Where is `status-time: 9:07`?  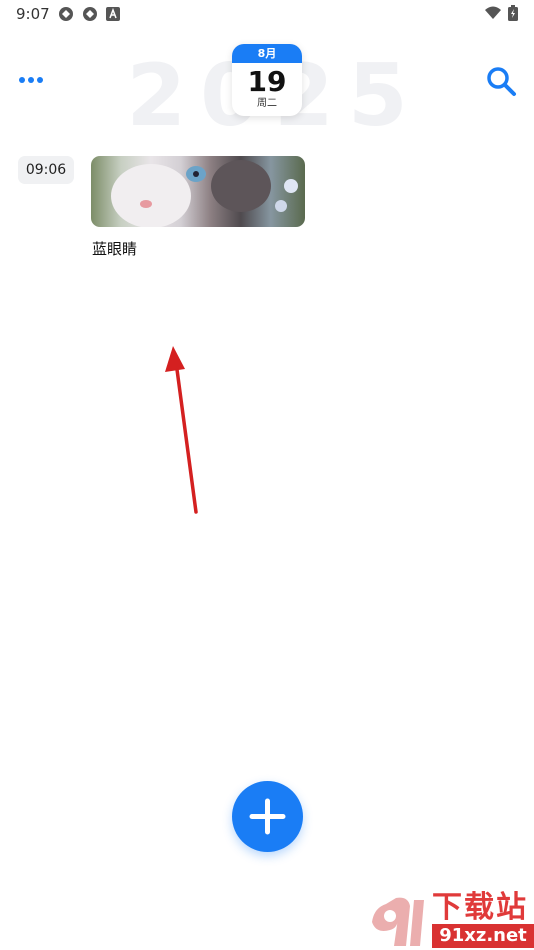 status-time: 9:07 is located at coordinates (33, 14).